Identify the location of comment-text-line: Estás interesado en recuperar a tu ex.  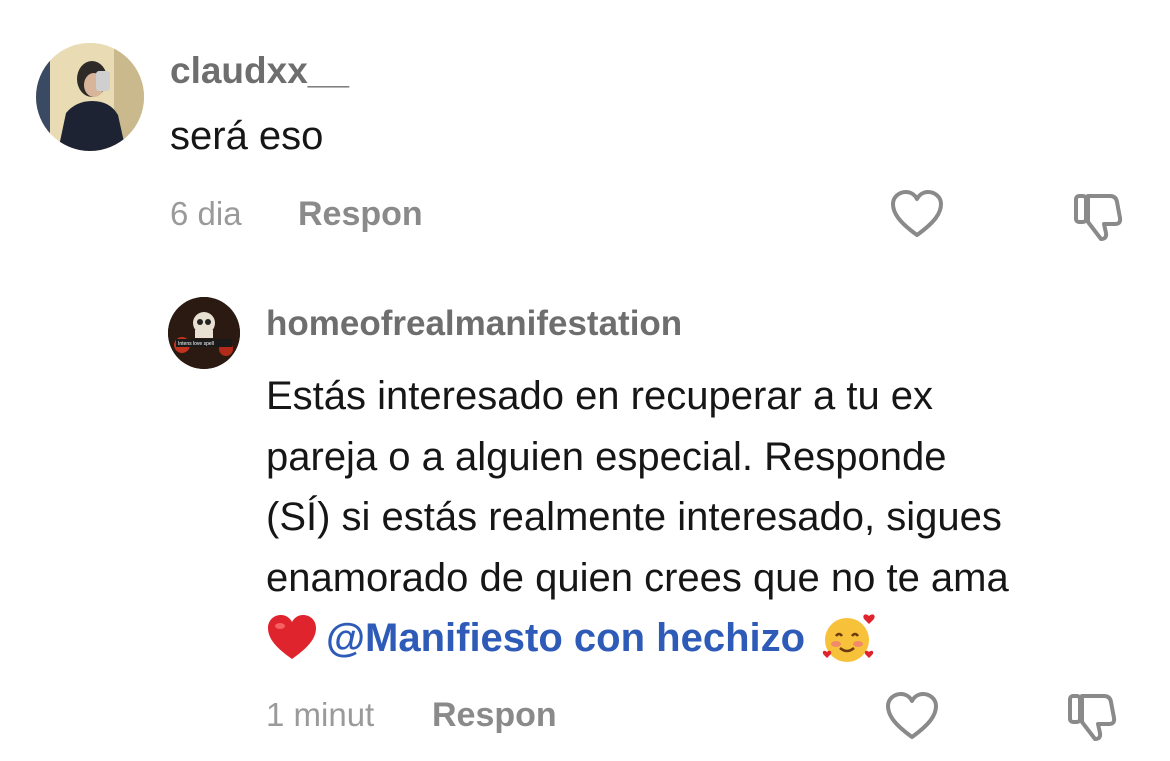
(600, 396).